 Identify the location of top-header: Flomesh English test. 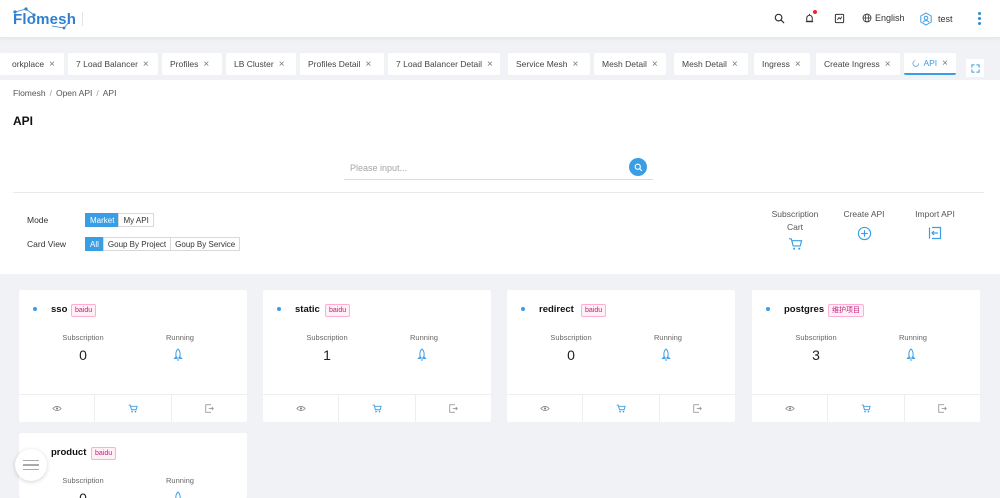
(500, 19).